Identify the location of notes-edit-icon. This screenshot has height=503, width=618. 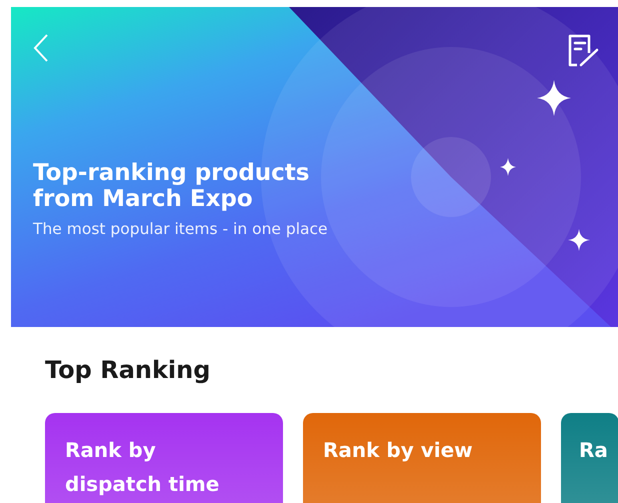
(583, 50).